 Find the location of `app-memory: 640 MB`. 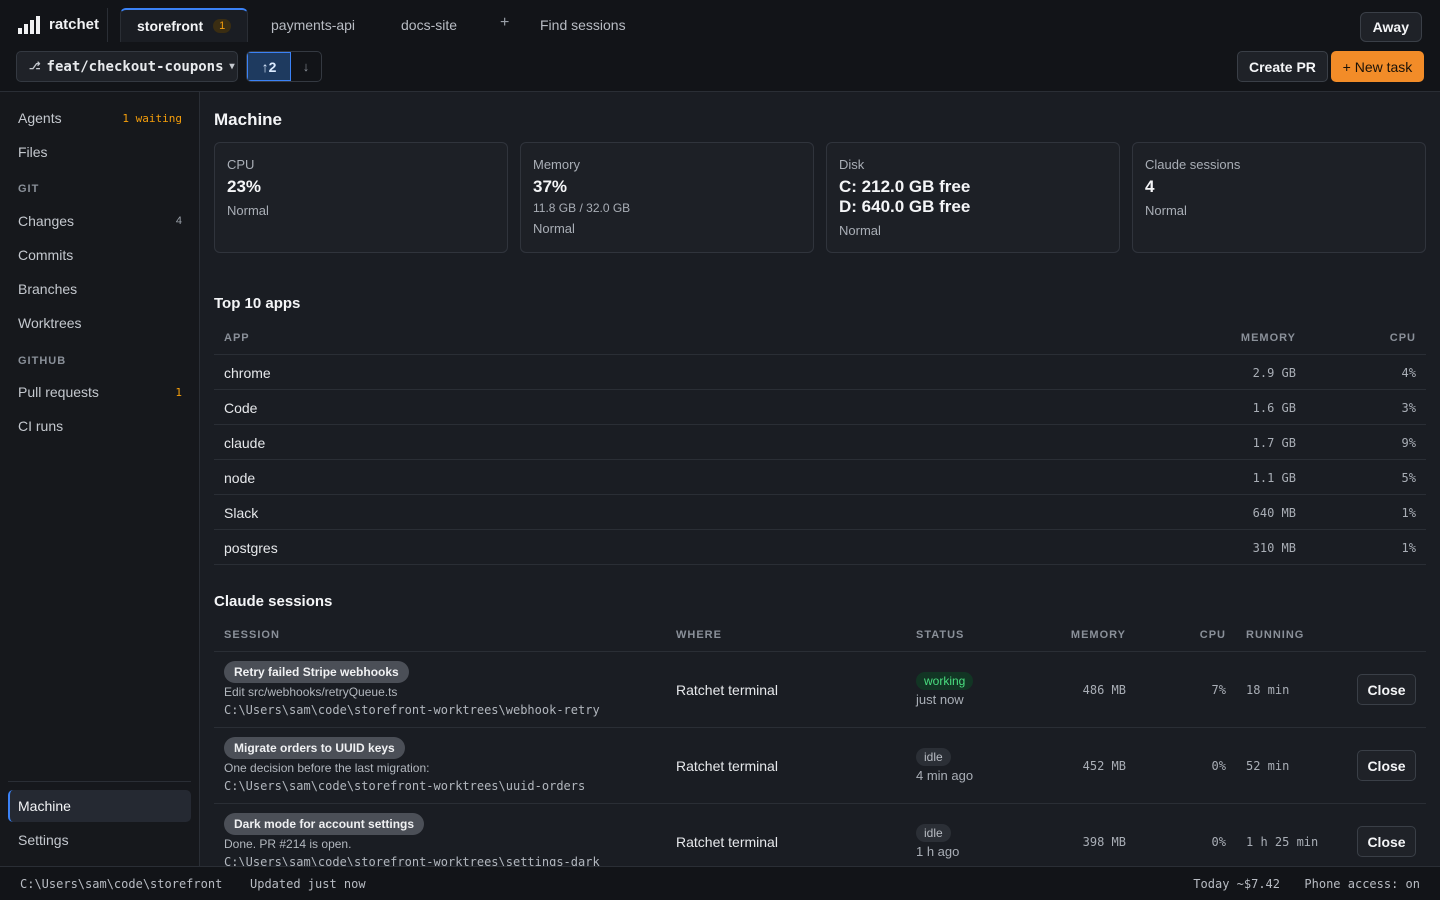

app-memory: 640 MB is located at coordinates (1274, 513).